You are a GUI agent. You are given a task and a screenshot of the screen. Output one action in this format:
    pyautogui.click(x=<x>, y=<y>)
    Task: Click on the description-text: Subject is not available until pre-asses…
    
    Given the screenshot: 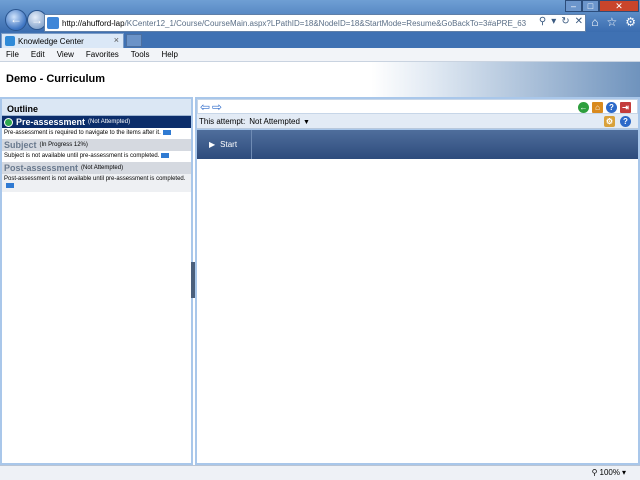 What is the action you would take?
    pyautogui.click(x=82, y=156)
    